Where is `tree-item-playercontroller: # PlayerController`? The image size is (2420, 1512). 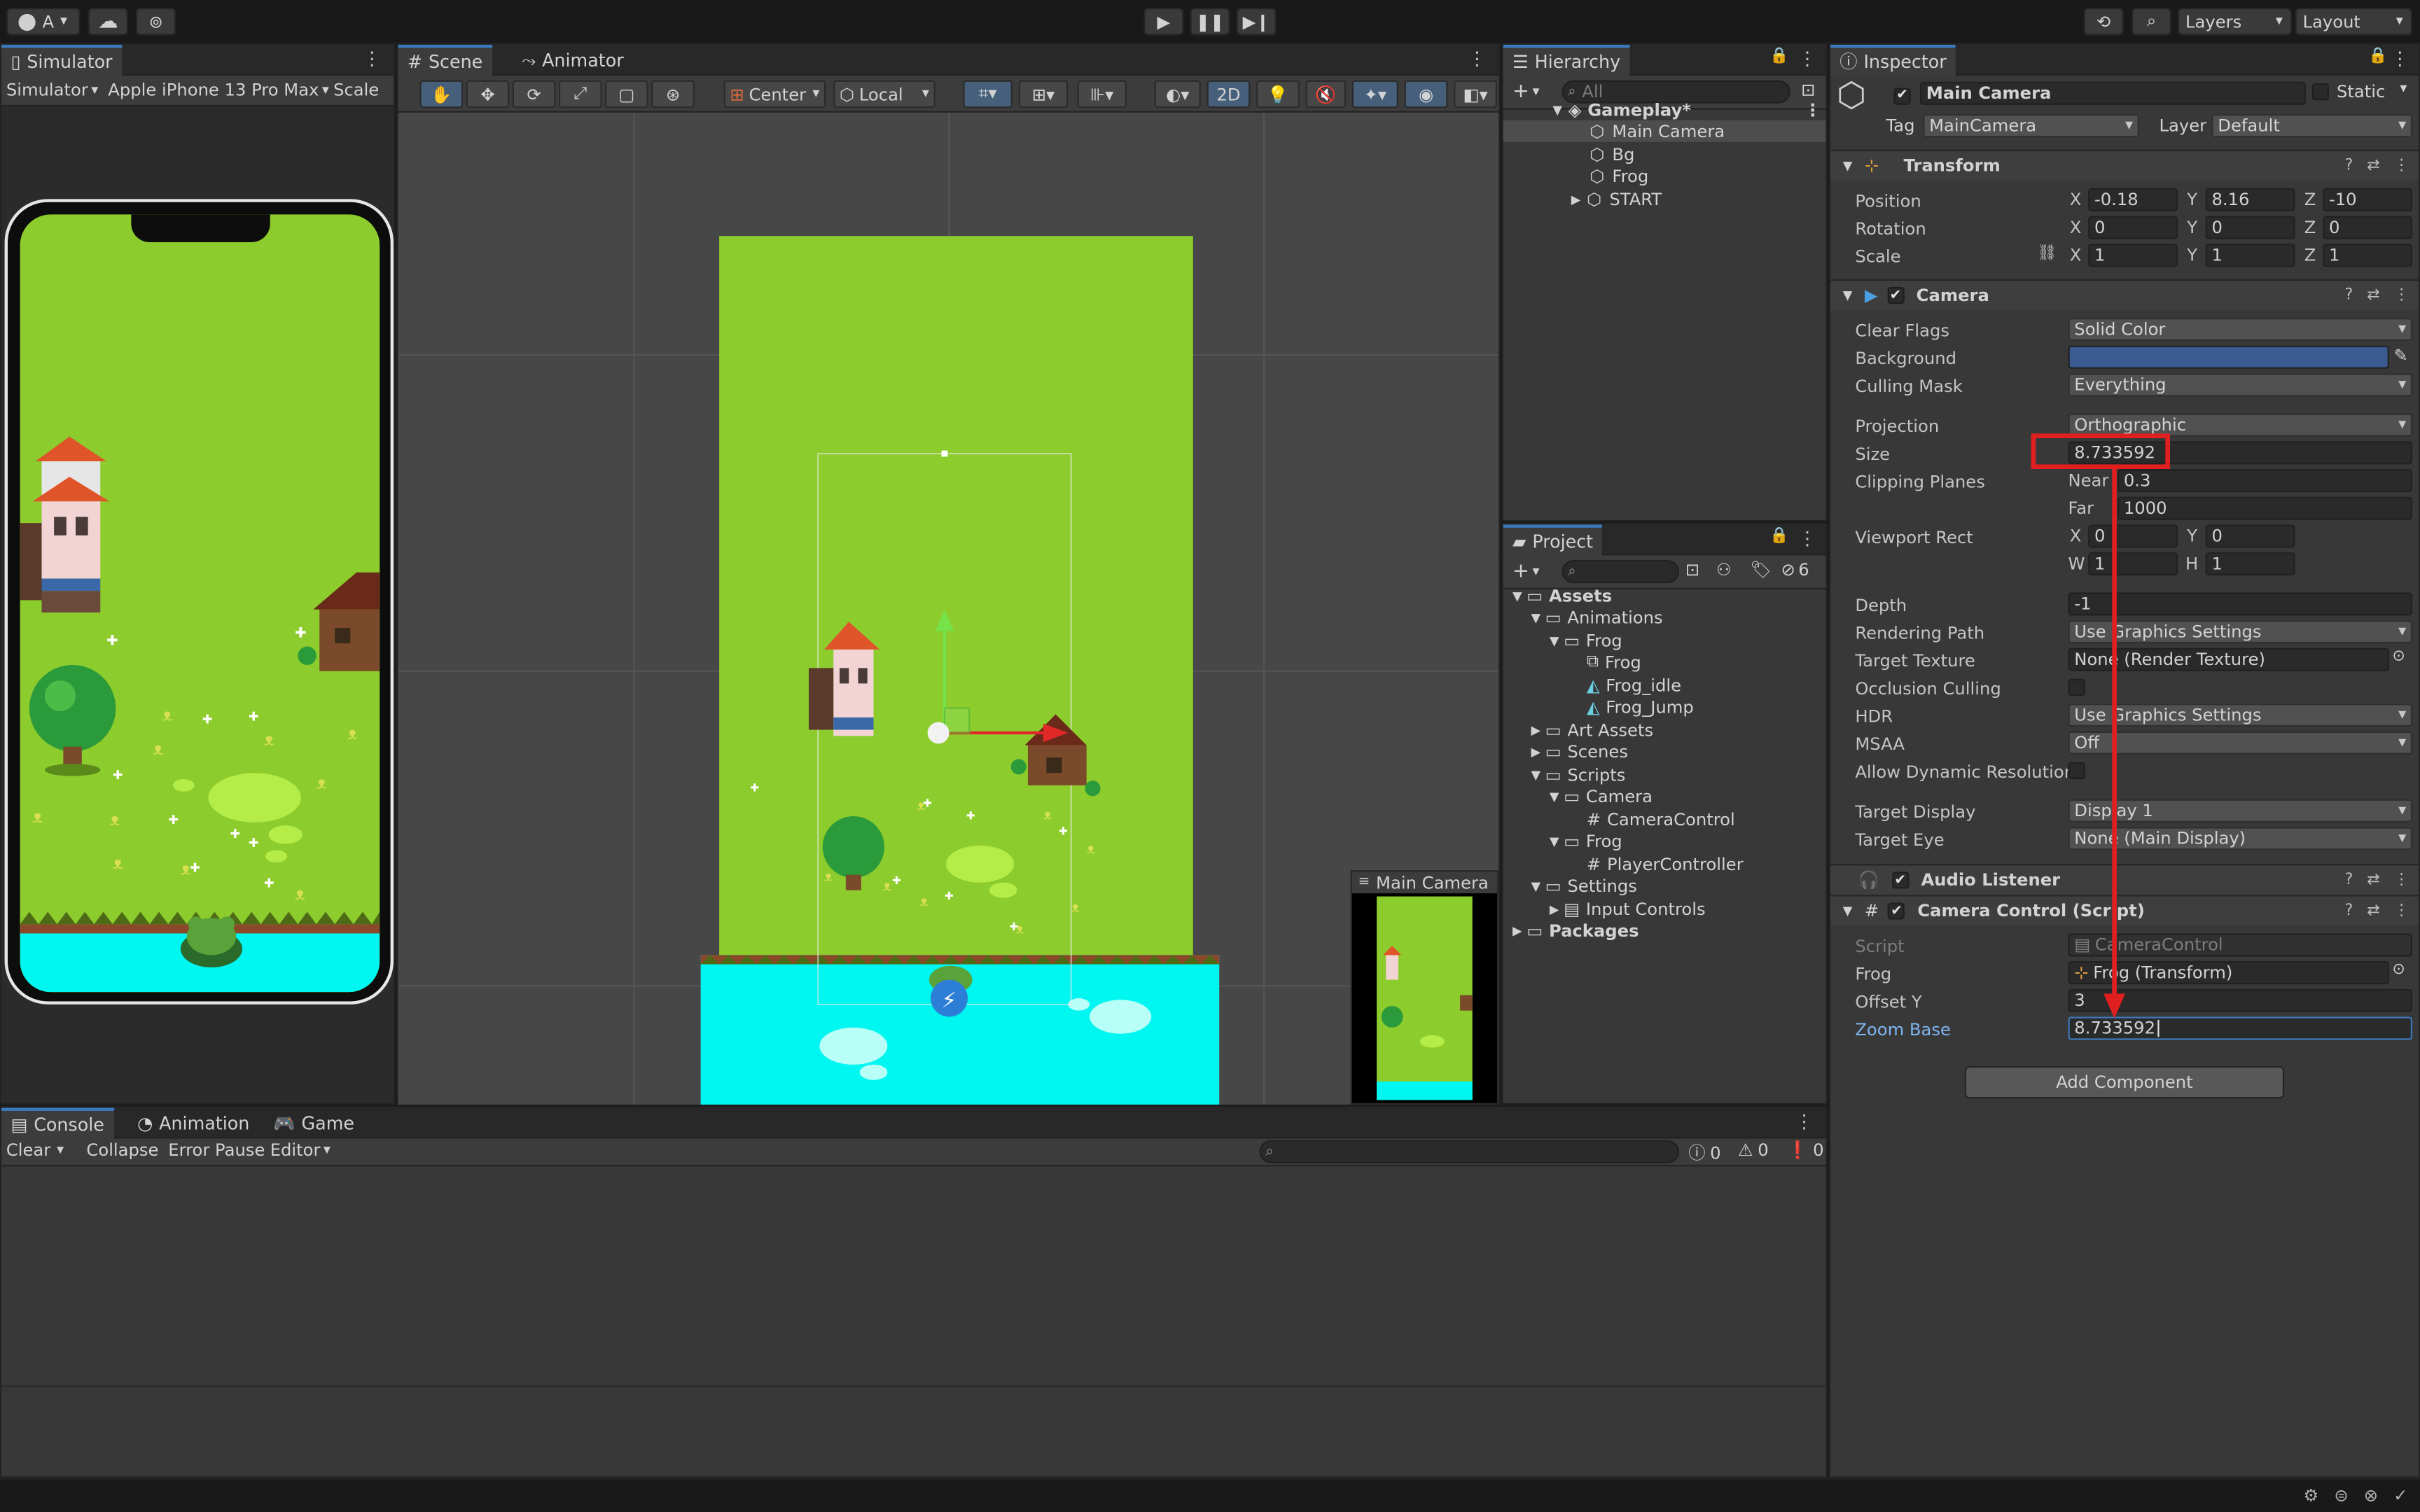 tree-item-playercontroller: # PlayerController is located at coordinates (1665, 864).